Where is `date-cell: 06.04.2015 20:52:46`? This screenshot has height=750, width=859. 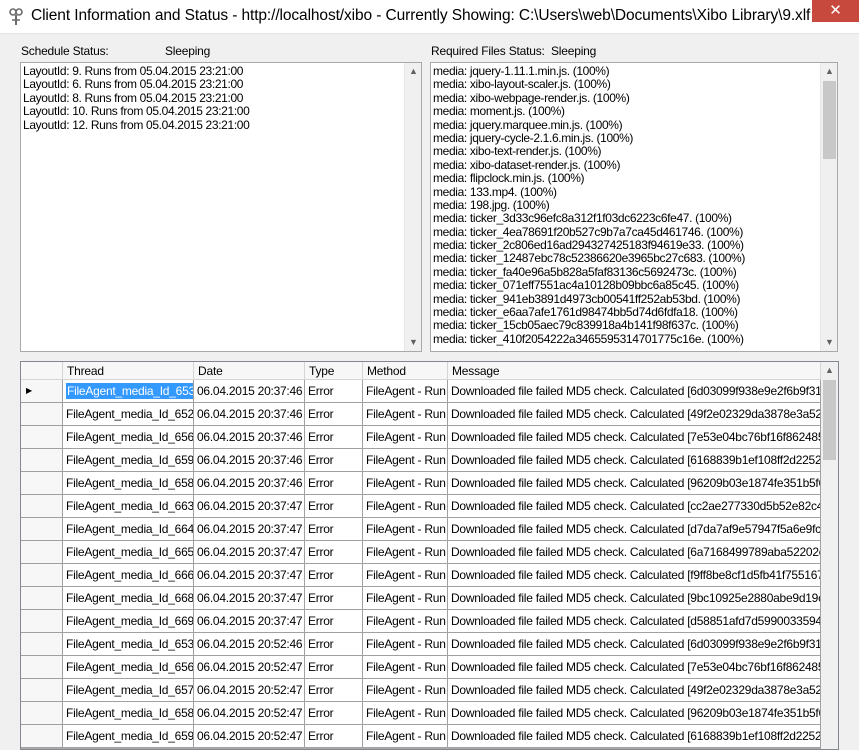
date-cell: 06.04.2015 20:52:46 is located at coordinates (249, 644).